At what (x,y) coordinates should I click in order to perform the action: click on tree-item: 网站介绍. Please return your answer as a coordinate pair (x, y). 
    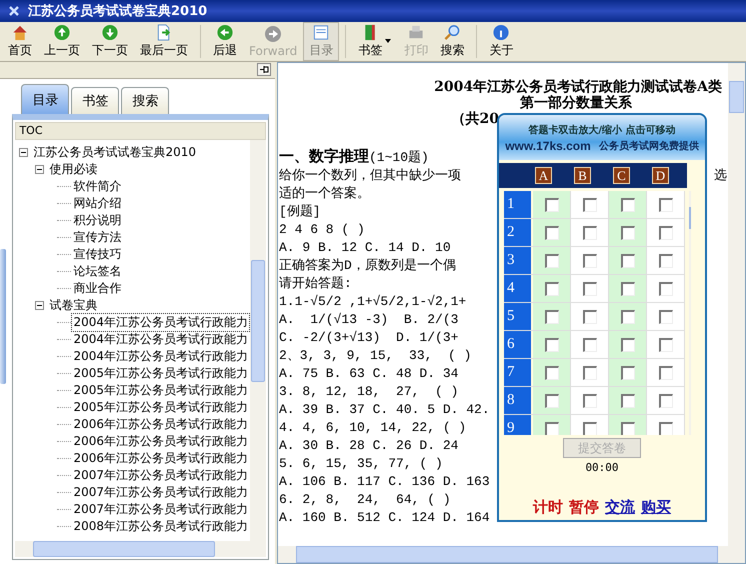
    Looking at the image, I should click on (97, 203).